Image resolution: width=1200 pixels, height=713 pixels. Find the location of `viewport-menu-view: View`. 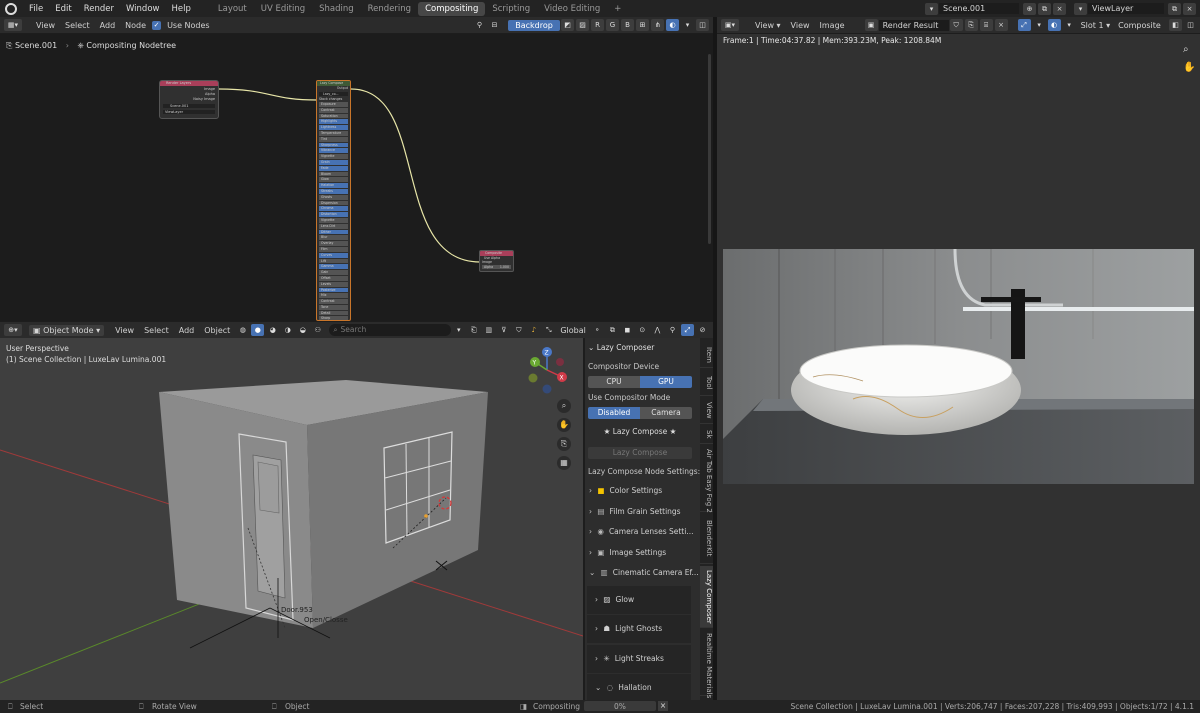

viewport-menu-view: View is located at coordinates (124, 330).